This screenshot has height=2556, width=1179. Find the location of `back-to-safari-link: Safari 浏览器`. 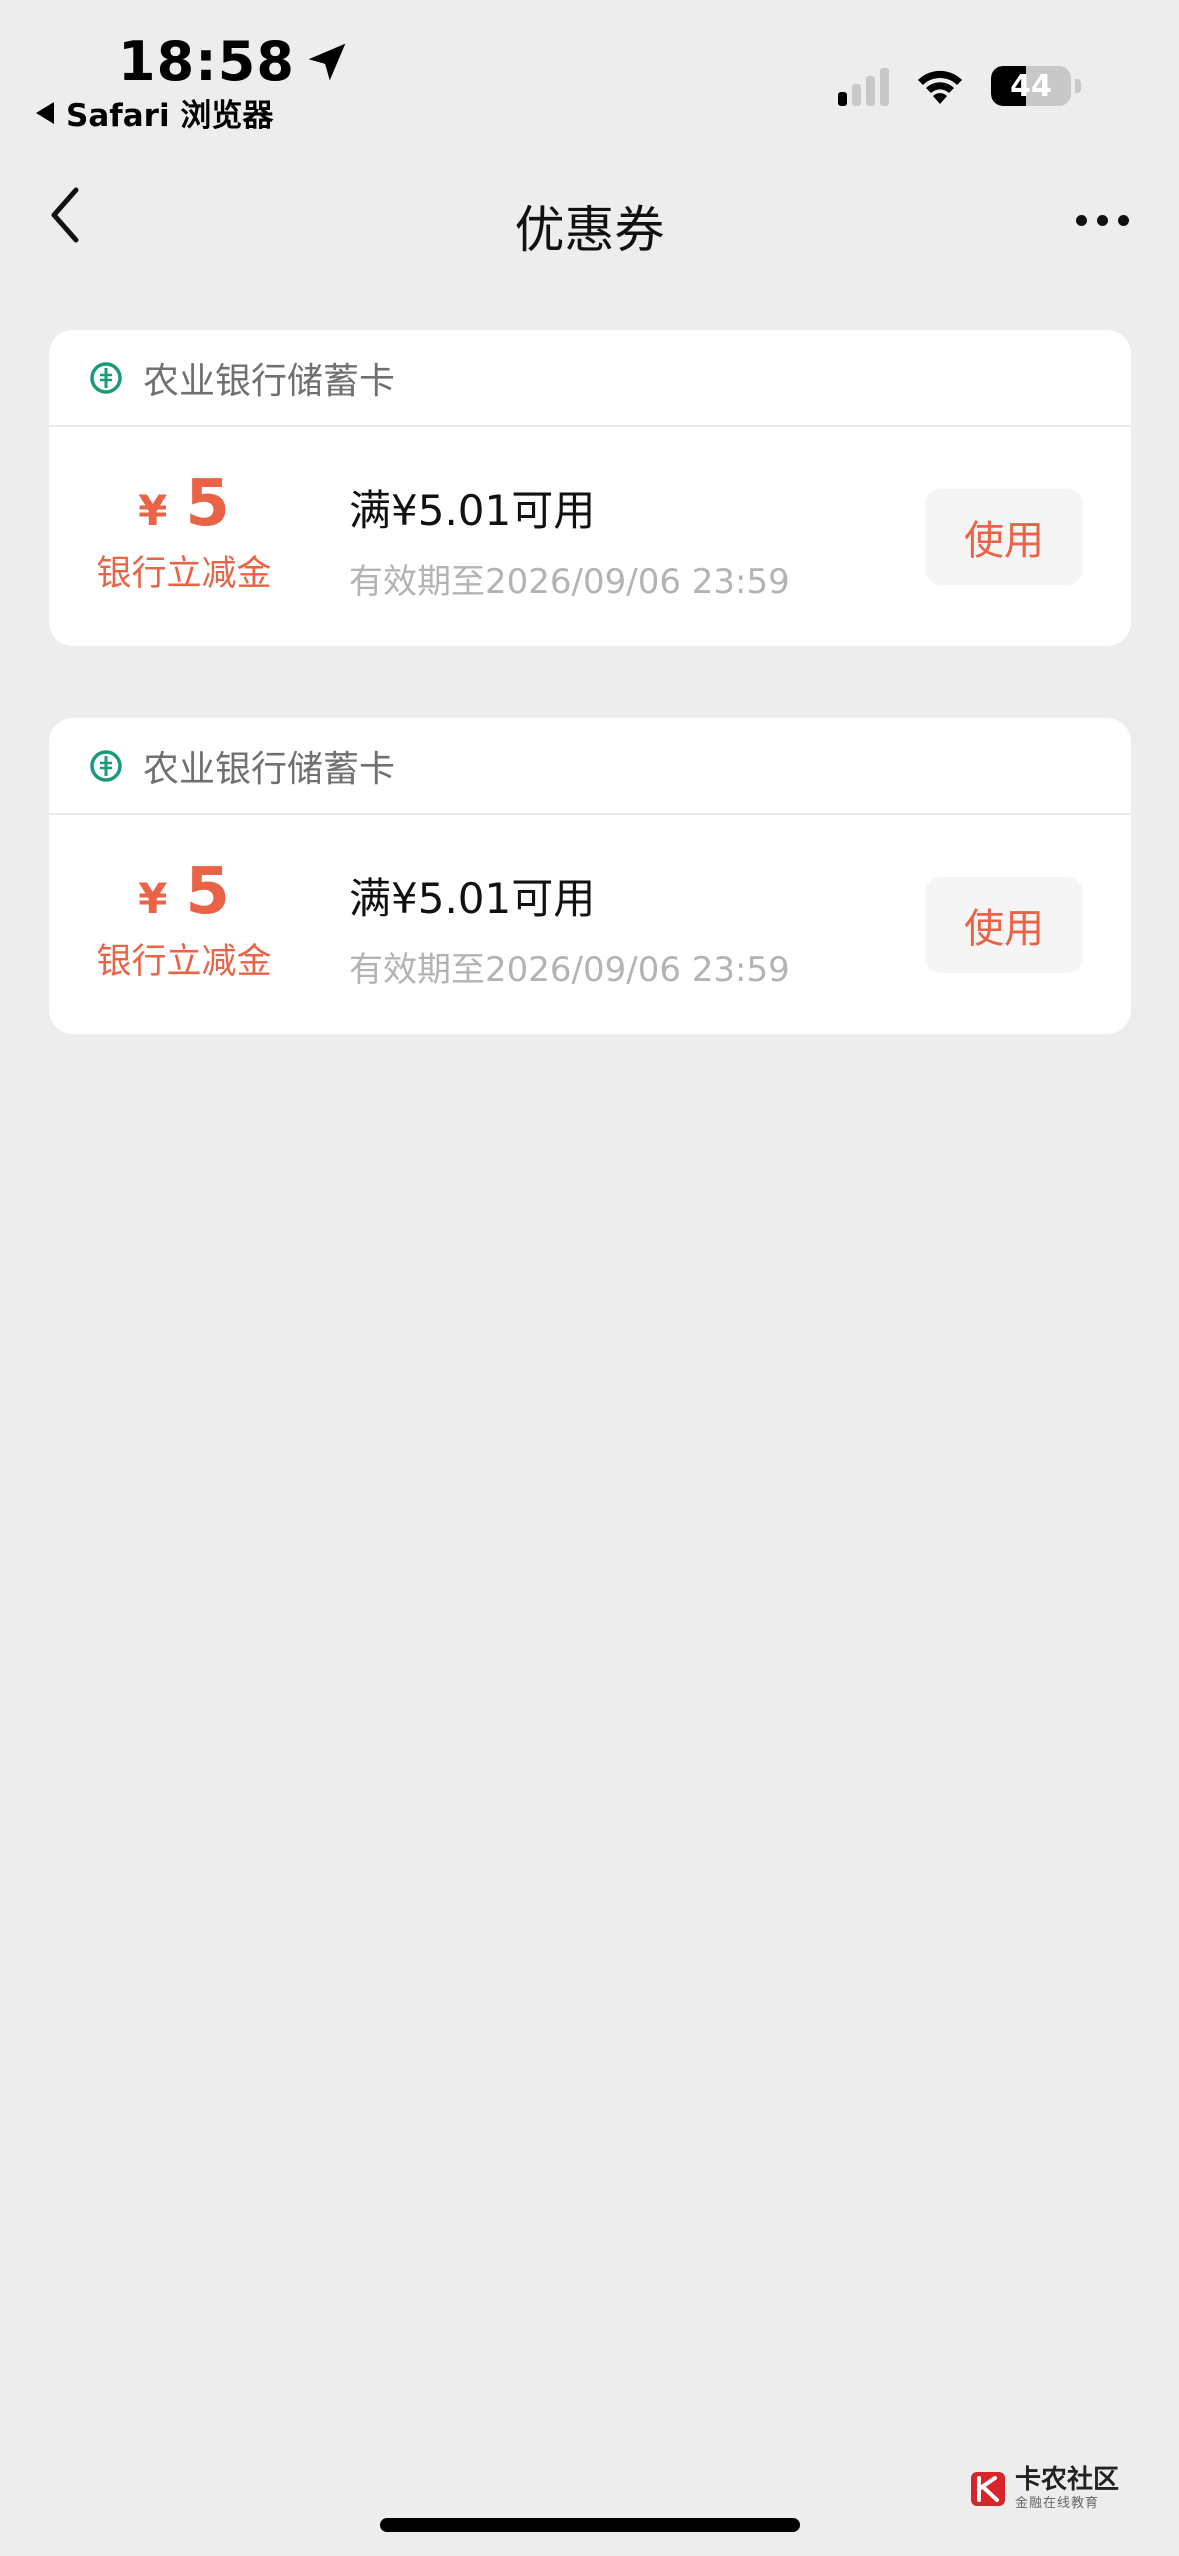

back-to-safari-link: Safari 浏览器 is located at coordinates (154, 112).